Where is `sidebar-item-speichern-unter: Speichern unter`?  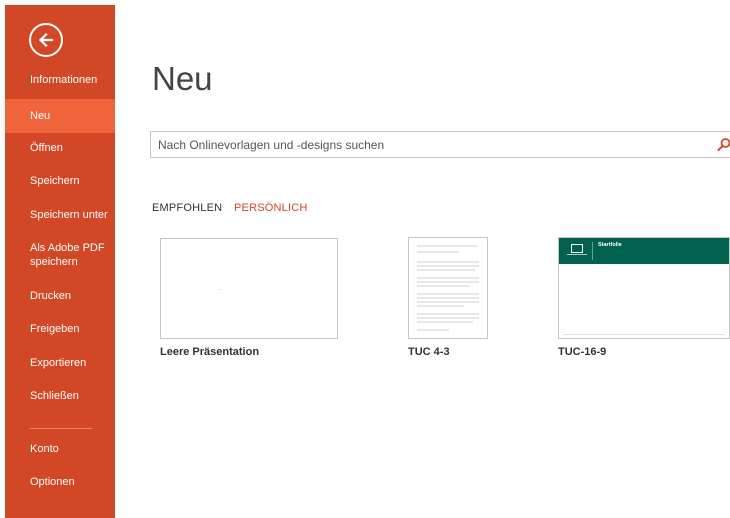 sidebar-item-speichern-unter: Speichern unter is located at coordinates (60, 215).